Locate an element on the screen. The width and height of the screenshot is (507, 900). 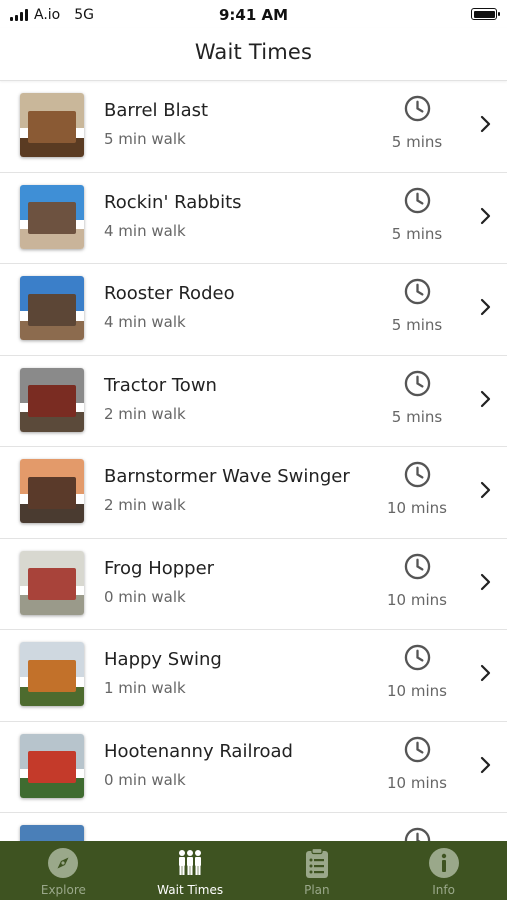
page-title: Wait Times is located at coordinates (253, 52).